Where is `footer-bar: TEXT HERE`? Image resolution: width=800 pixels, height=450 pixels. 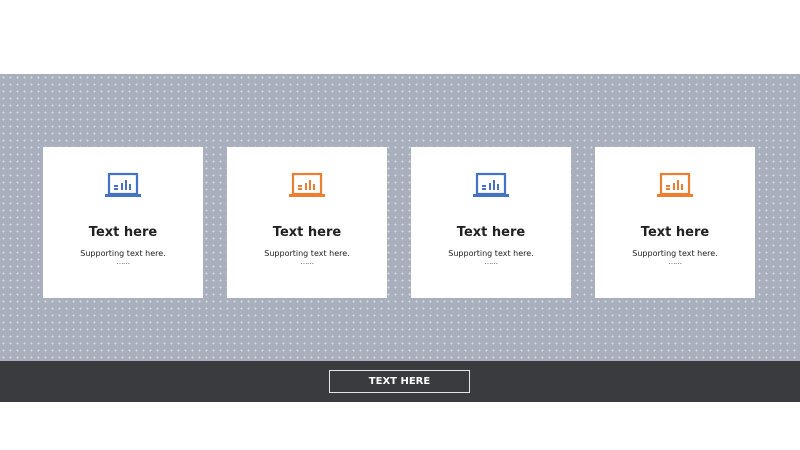
footer-bar: TEXT HERE is located at coordinates (400, 381).